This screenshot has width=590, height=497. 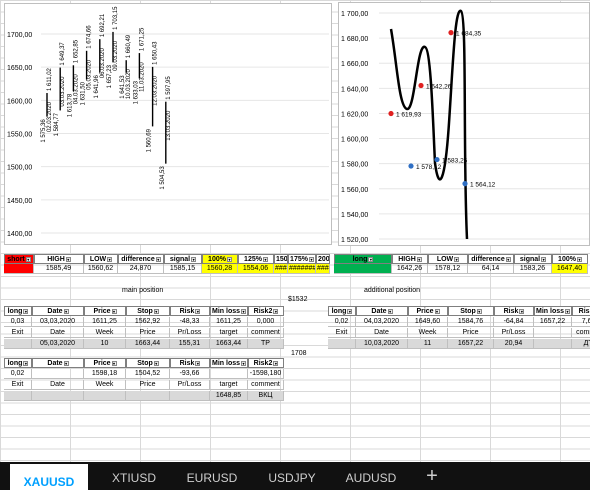 I want to click on third_table-header: Risk ▾, so click(x=190, y=363).